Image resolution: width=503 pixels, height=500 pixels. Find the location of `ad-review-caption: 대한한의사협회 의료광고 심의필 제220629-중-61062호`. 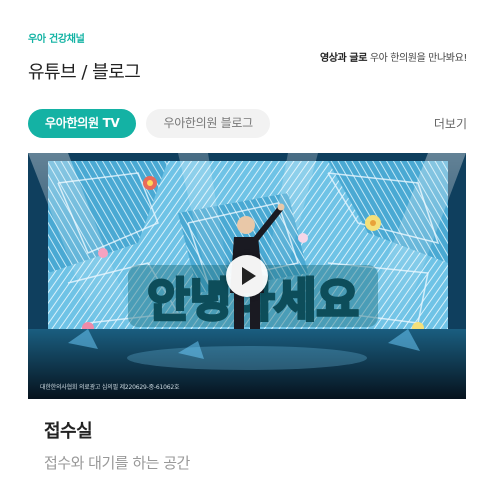

ad-review-caption: 대한한의사협회 의료광고 심의필 제220629-중-61062호 is located at coordinates (110, 387).